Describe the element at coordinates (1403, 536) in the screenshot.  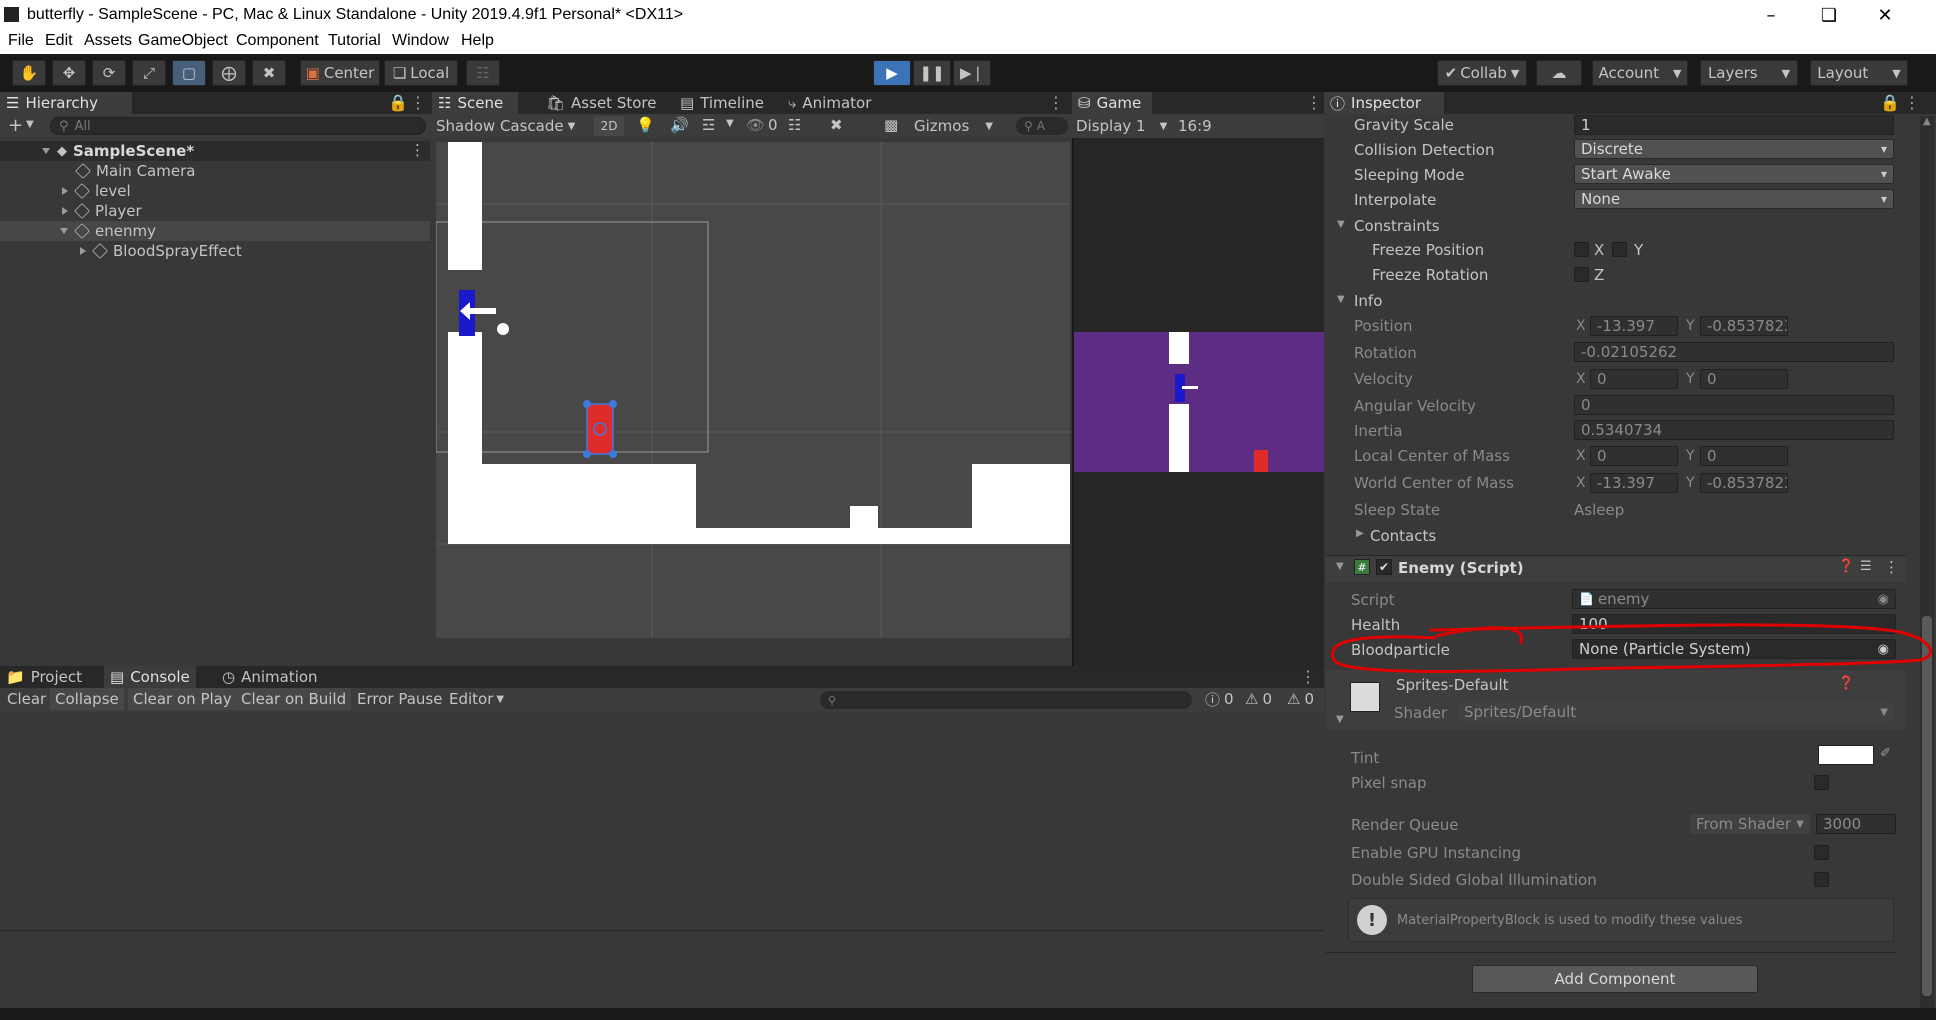
I see `contacts-label: Contacts` at that location.